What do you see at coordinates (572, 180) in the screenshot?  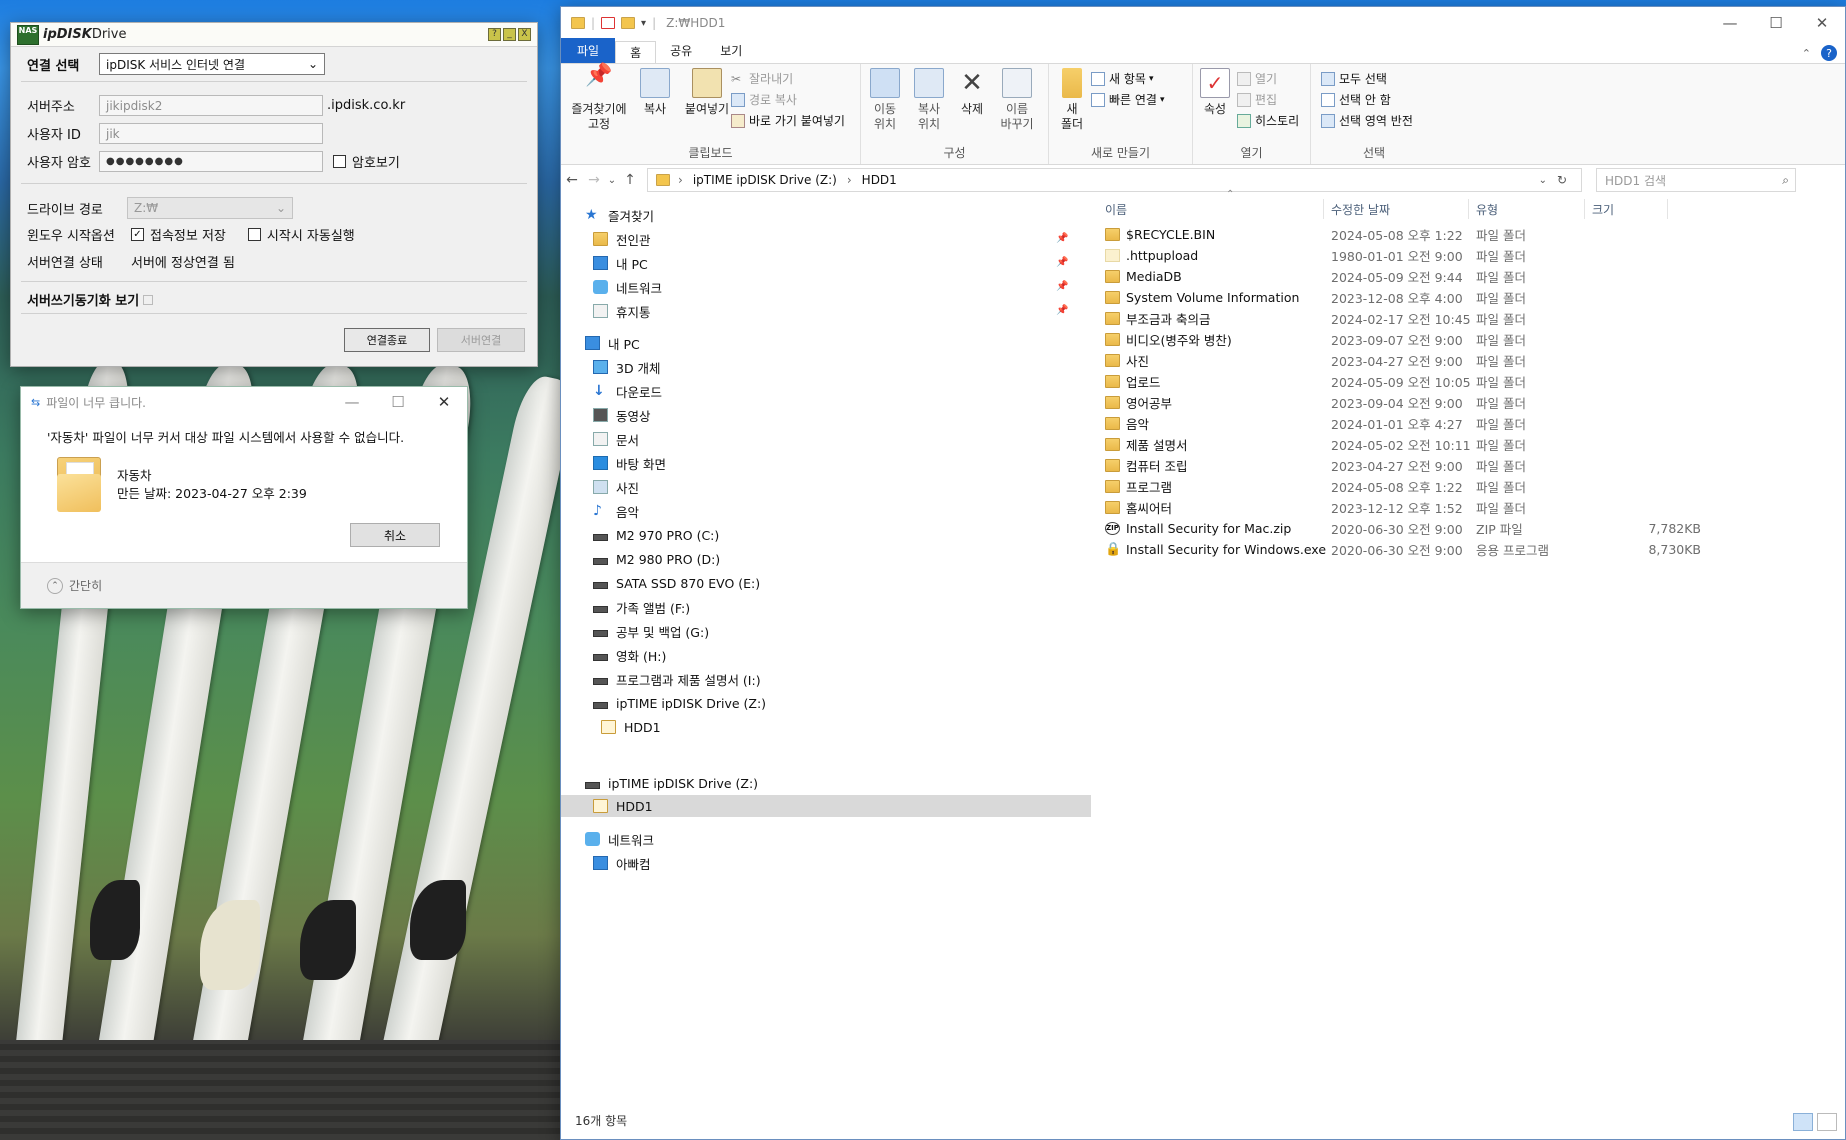 I see `back-arrow-icon: ←` at bounding box center [572, 180].